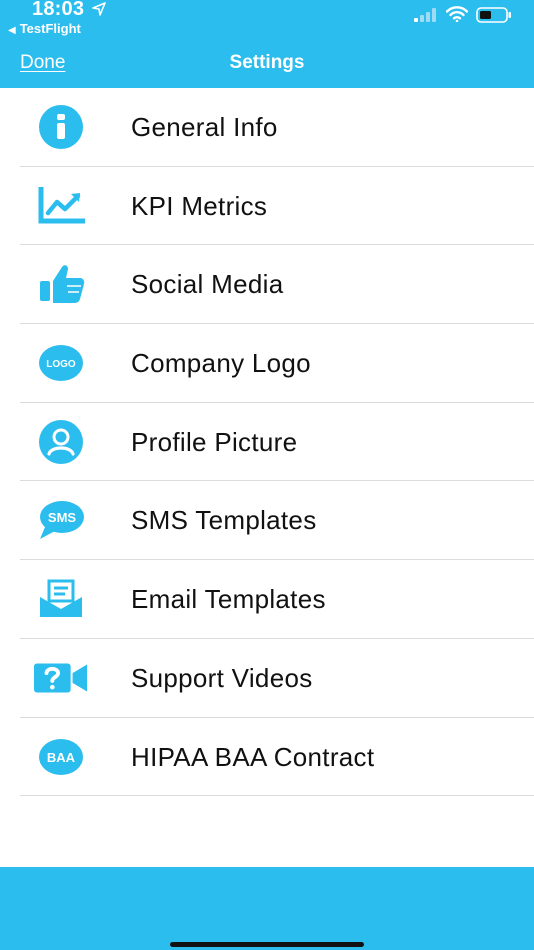 This screenshot has width=534, height=950. What do you see at coordinates (493, 15) in the screenshot?
I see `battery-icon` at bounding box center [493, 15].